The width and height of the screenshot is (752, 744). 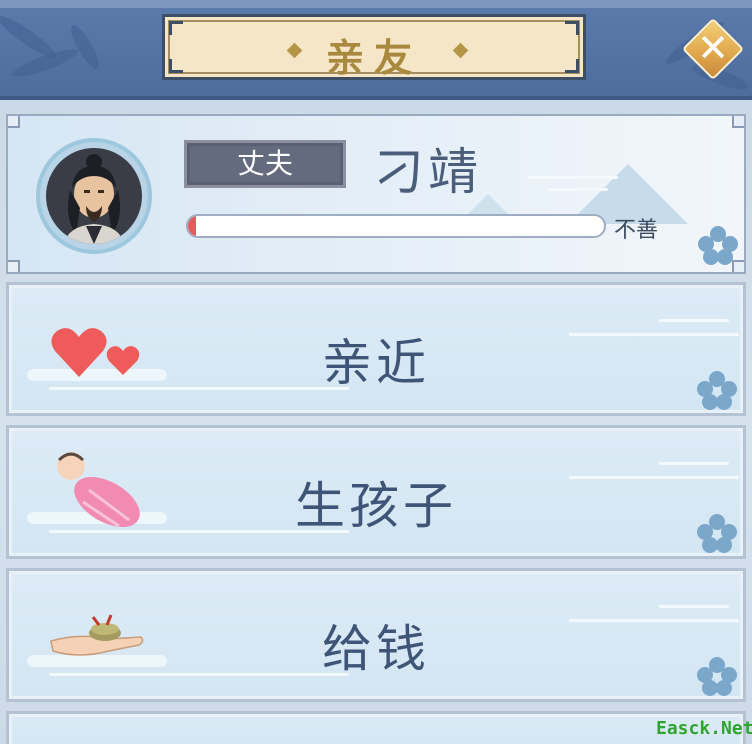 I want to click on close-button: ✕, so click(x=713, y=49).